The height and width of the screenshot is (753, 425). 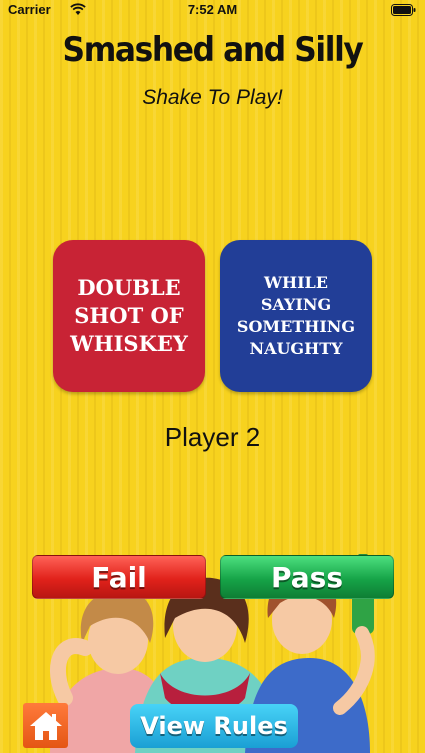 I want to click on fail-button: Fail, so click(x=119, y=577).